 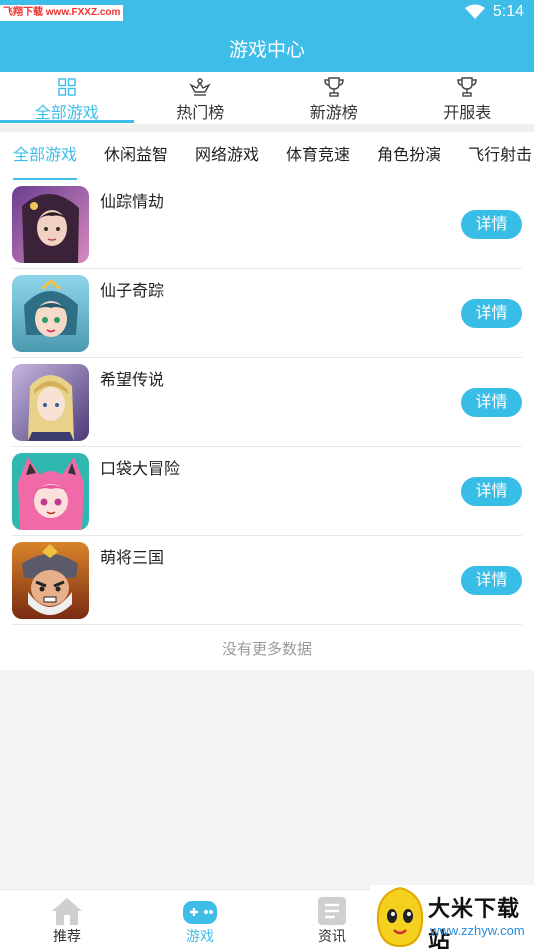 What do you see at coordinates (318, 156) in the screenshot?
I see `category-tab-racing: 体育竞速` at bounding box center [318, 156].